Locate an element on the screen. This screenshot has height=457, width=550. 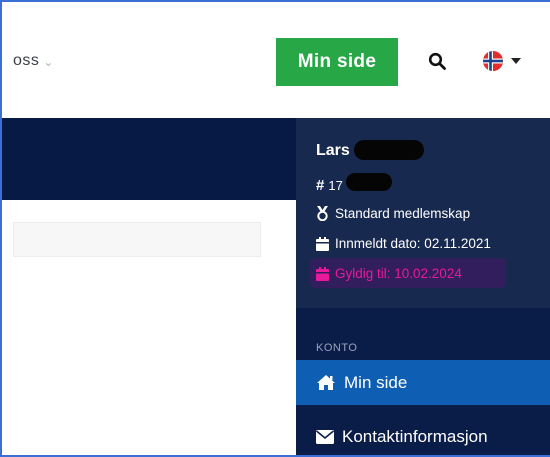
nav-item-om-oss: oss ⌄ is located at coordinates (33, 61).